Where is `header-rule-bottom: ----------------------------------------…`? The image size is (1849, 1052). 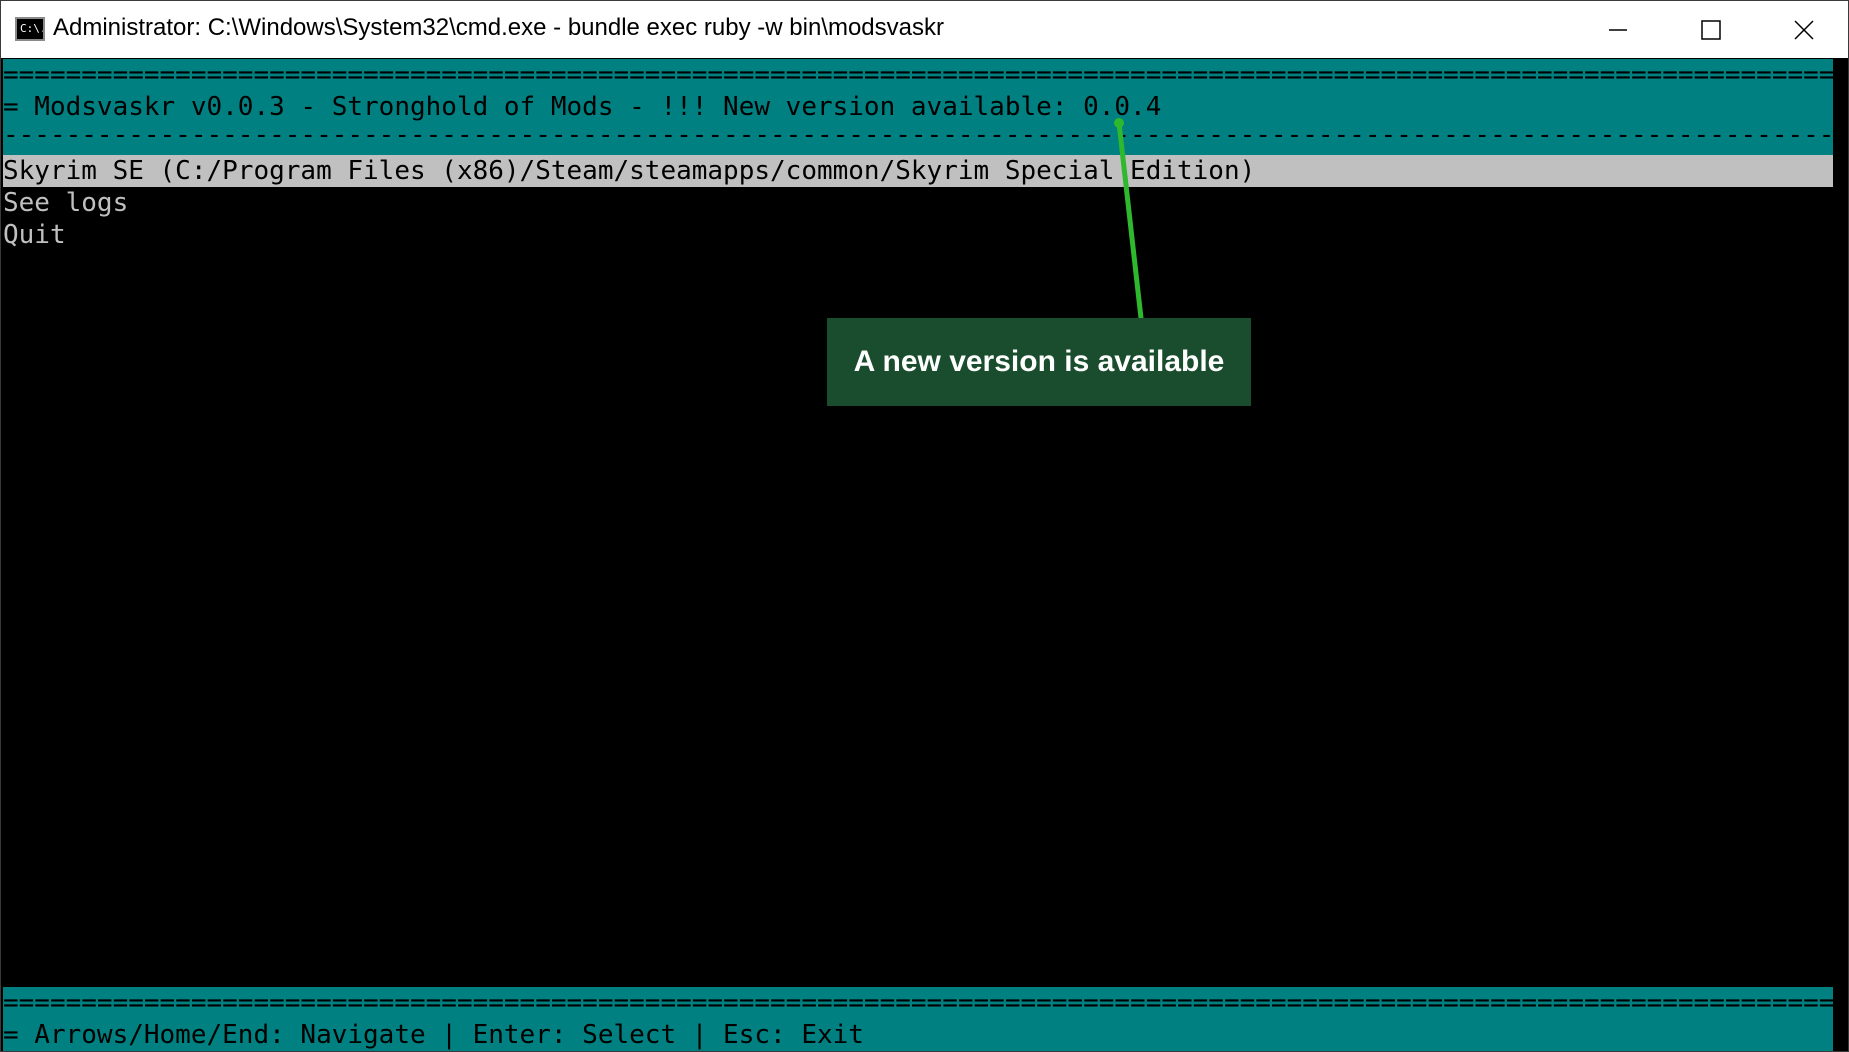
header-rule-bottom: ----------------------------------------… is located at coordinates (918, 136).